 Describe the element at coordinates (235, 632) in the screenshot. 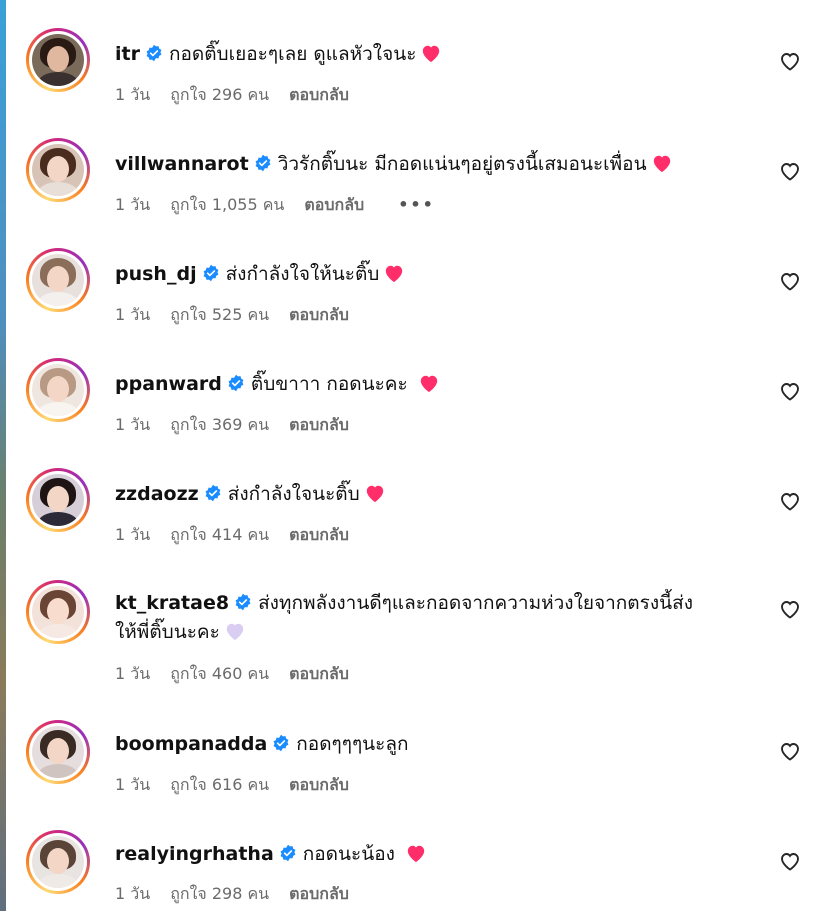

I see `lavender-heart-emoji-icon` at that location.